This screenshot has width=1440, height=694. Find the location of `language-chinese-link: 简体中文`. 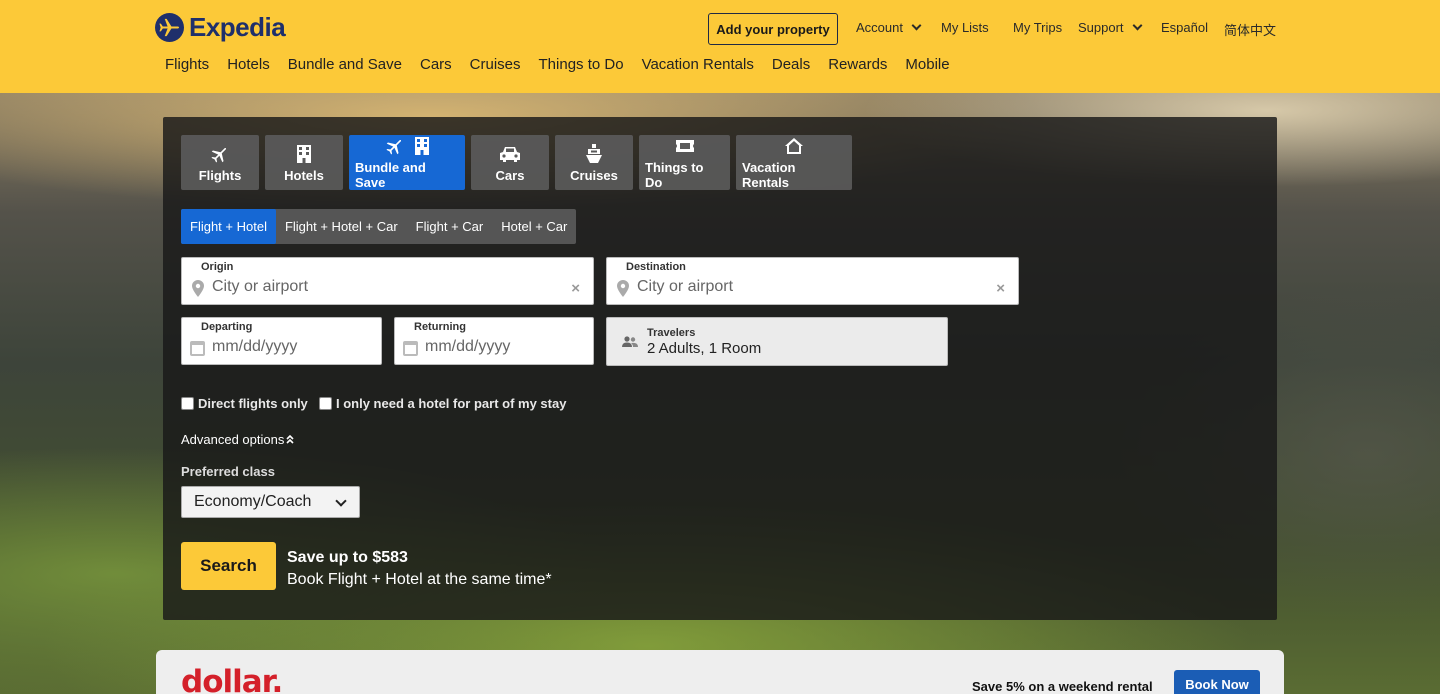

language-chinese-link: 简体中文 is located at coordinates (1250, 29).